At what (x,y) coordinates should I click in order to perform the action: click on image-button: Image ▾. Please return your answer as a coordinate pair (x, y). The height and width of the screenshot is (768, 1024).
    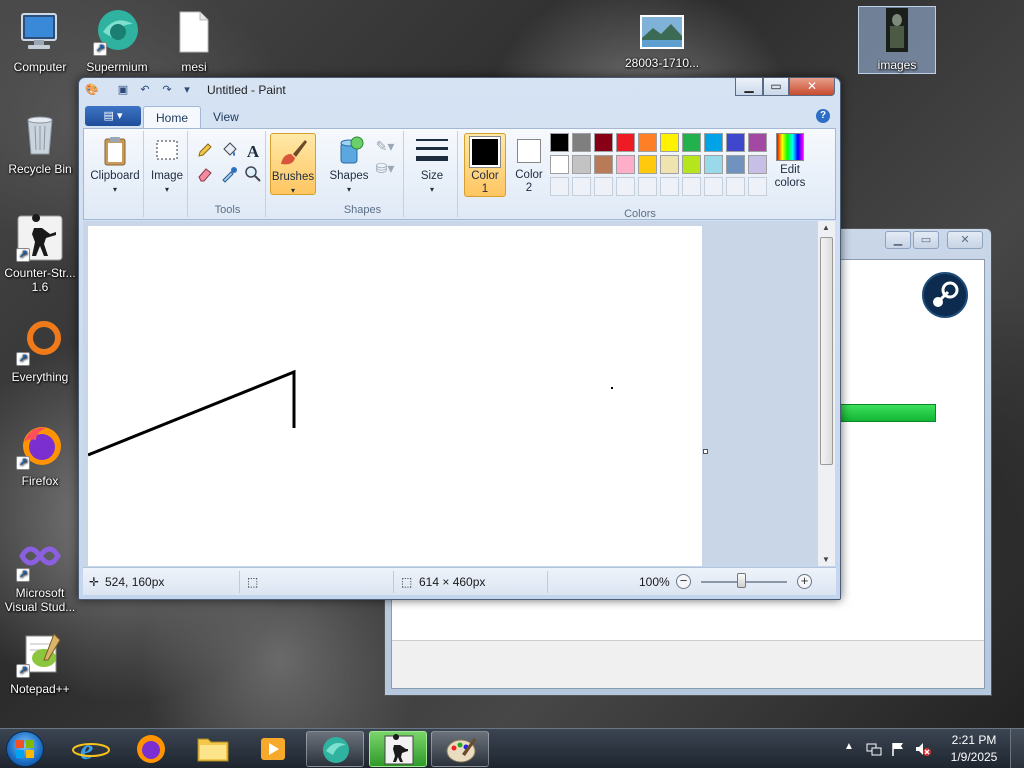
    Looking at the image, I should click on (167, 165).